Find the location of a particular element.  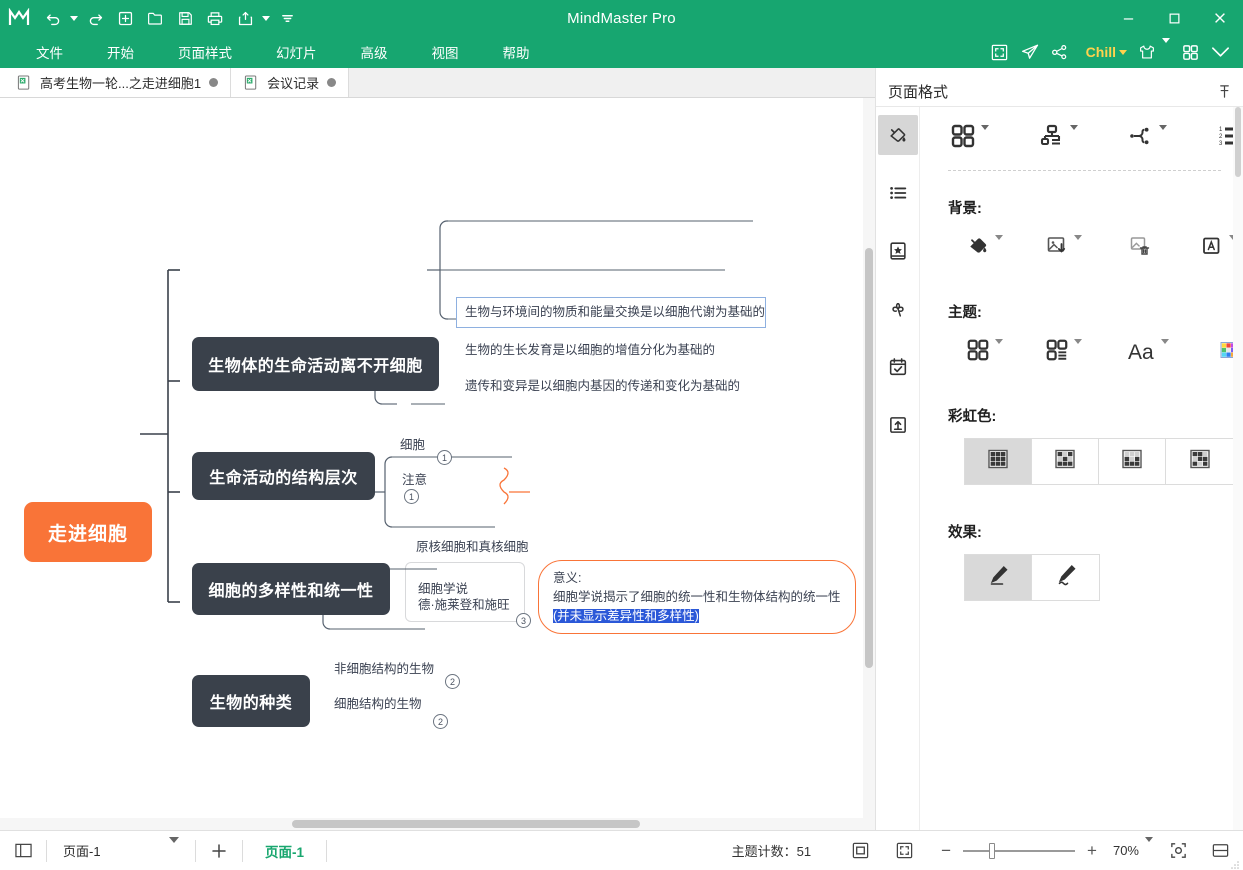

mindmap-branch-3: 细胞的多样性和统一性 is located at coordinates (291, 589).